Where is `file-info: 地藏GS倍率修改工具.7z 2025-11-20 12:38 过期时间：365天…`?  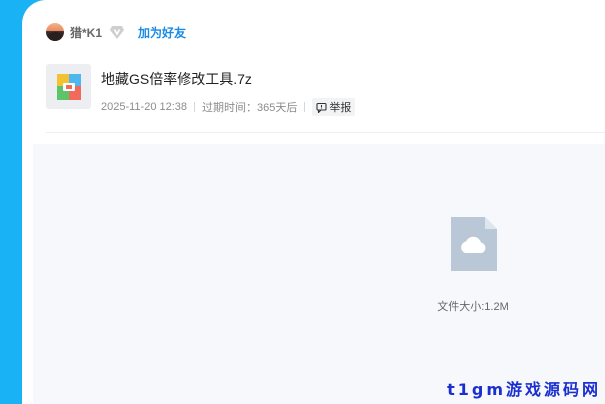 file-info: 地藏GS倍率修改工具.7z 2025-11-20 12:38 过期时间：365天… is located at coordinates (228, 90).